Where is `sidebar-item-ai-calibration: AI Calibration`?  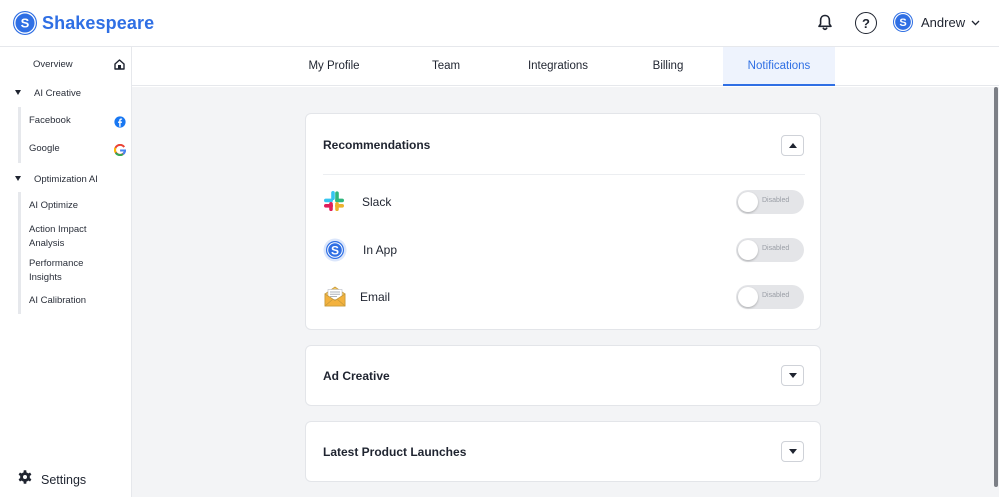 sidebar-item-ai-calibration: AI Calibration is located at coordinates (76, 301).